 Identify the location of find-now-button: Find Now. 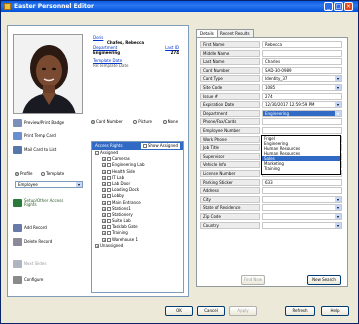
(253, 280).